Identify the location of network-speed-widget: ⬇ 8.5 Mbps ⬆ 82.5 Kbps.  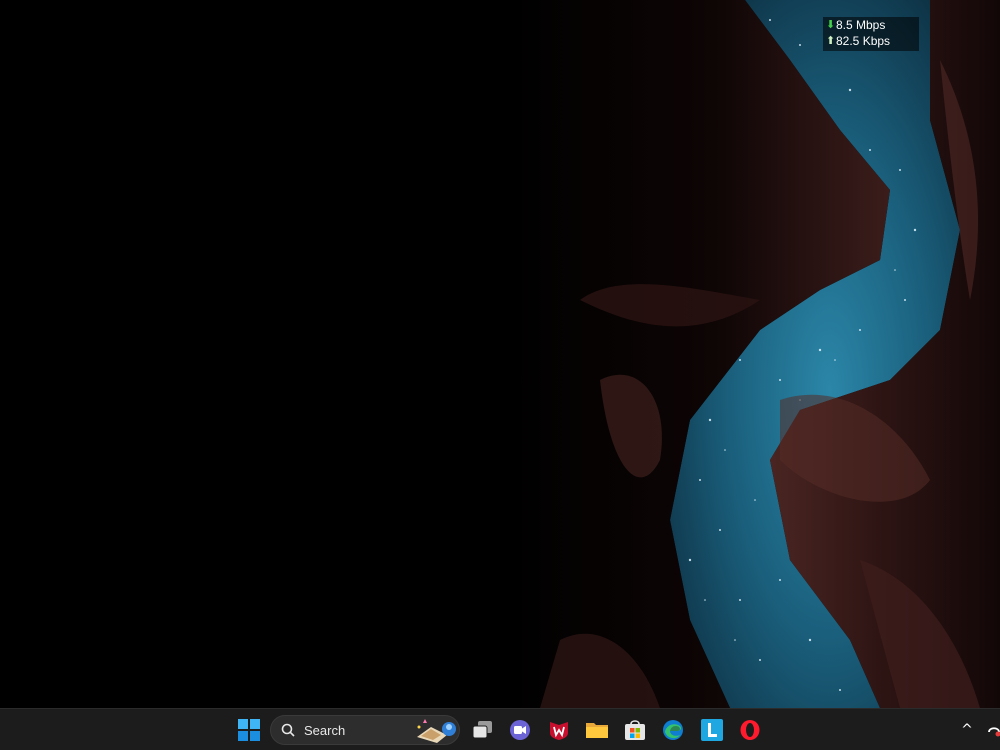
(871, 34).